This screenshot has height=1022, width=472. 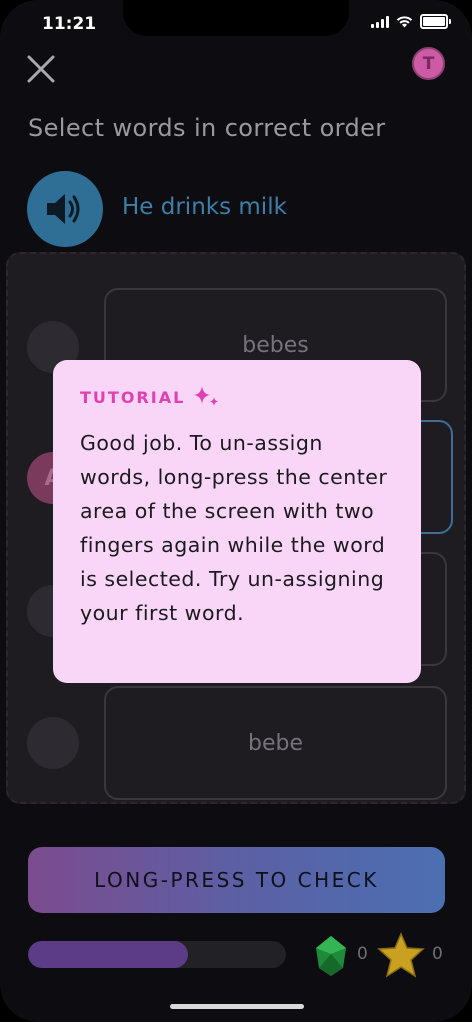 What do you see at coordinates (207, 128) in the screenshot?
I see `exercise-instruction: Select words in correct order` at bounding box center [207, 128].